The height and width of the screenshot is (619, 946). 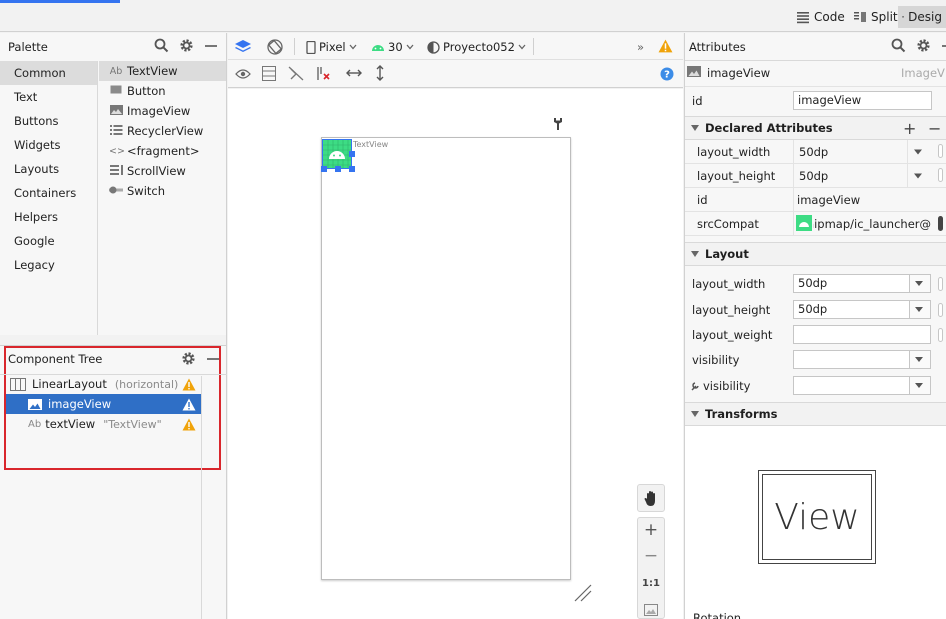 I want to click on palette-item-switch: Switch, so click(x=162, y=191).